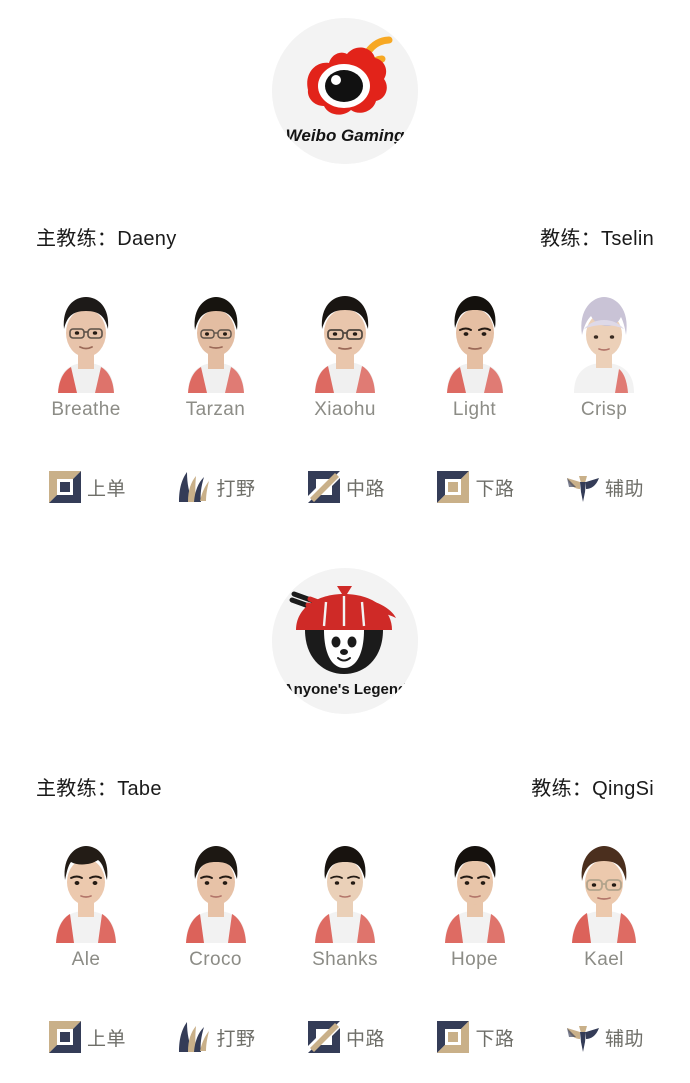 This screenshot has height=1083, width=690. I want to click on player-cell: Crisp, so click(604, 353).